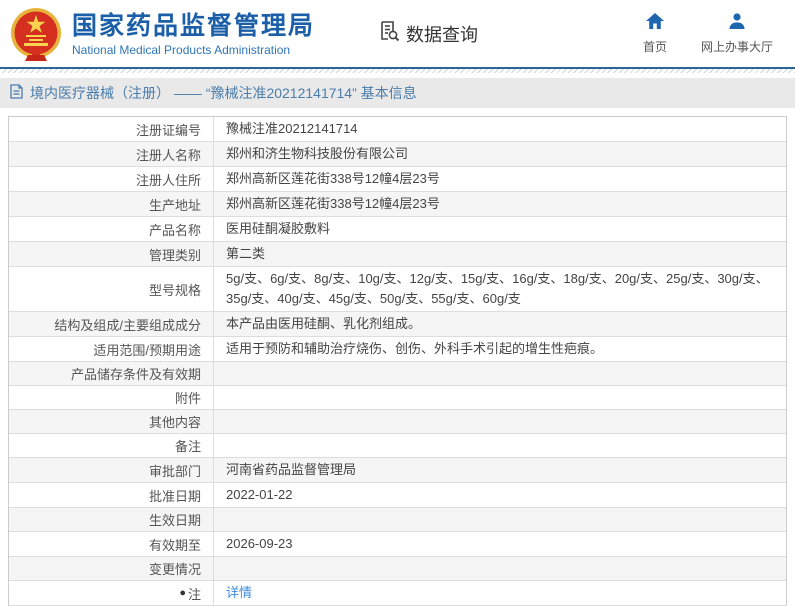 This screenshot has width=795, height=606. I want to click on table-row: 备注, so click(397, 446).